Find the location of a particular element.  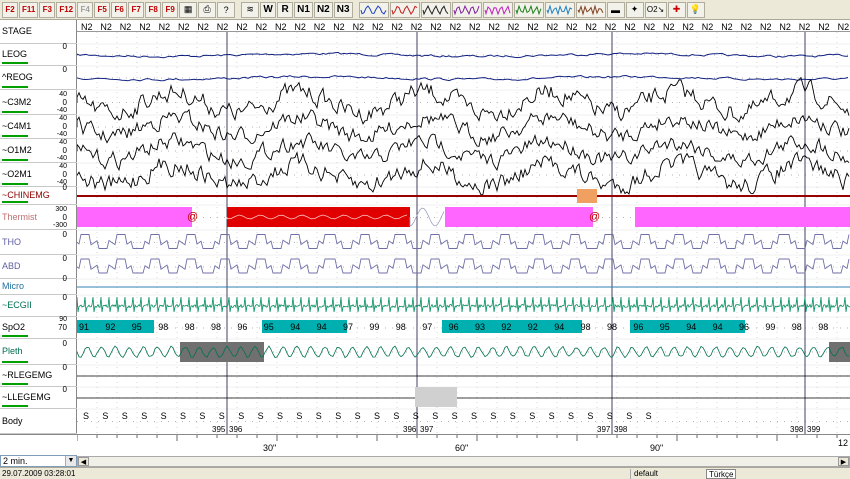

lightbulb-icon: 💡 is located at coordinates (695, 9).